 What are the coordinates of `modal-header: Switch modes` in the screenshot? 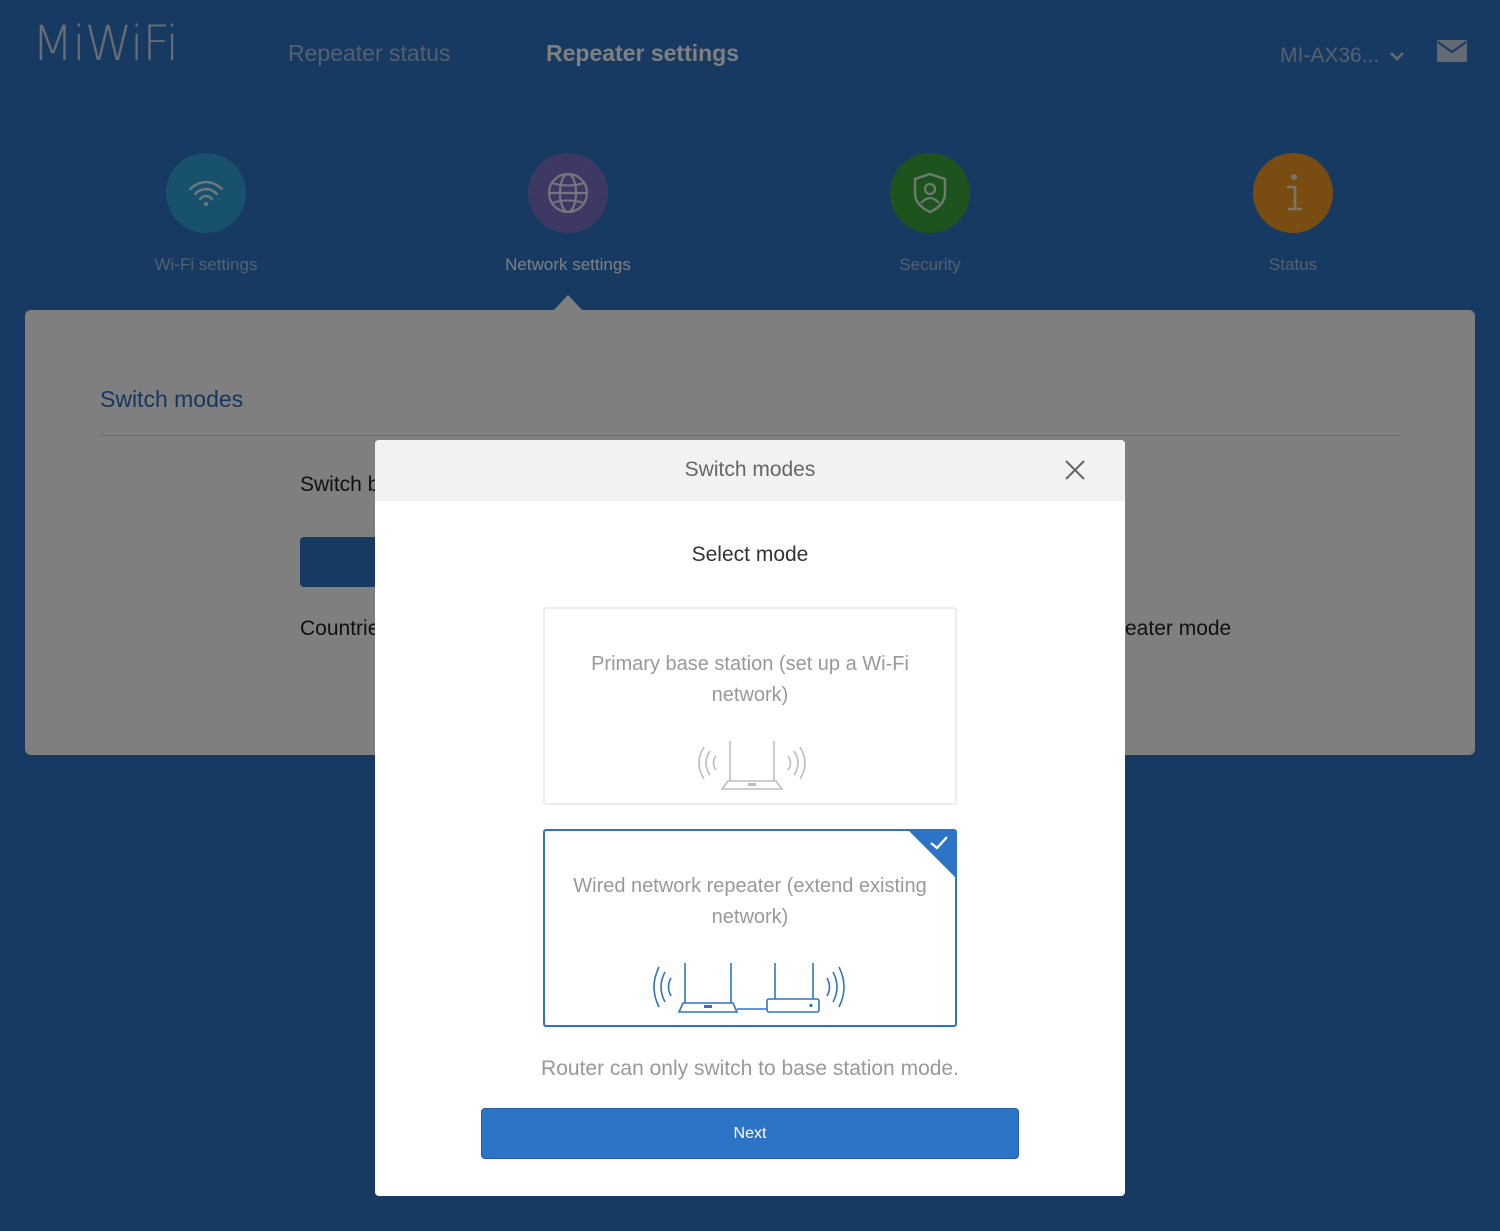 It's located at (750, 470).